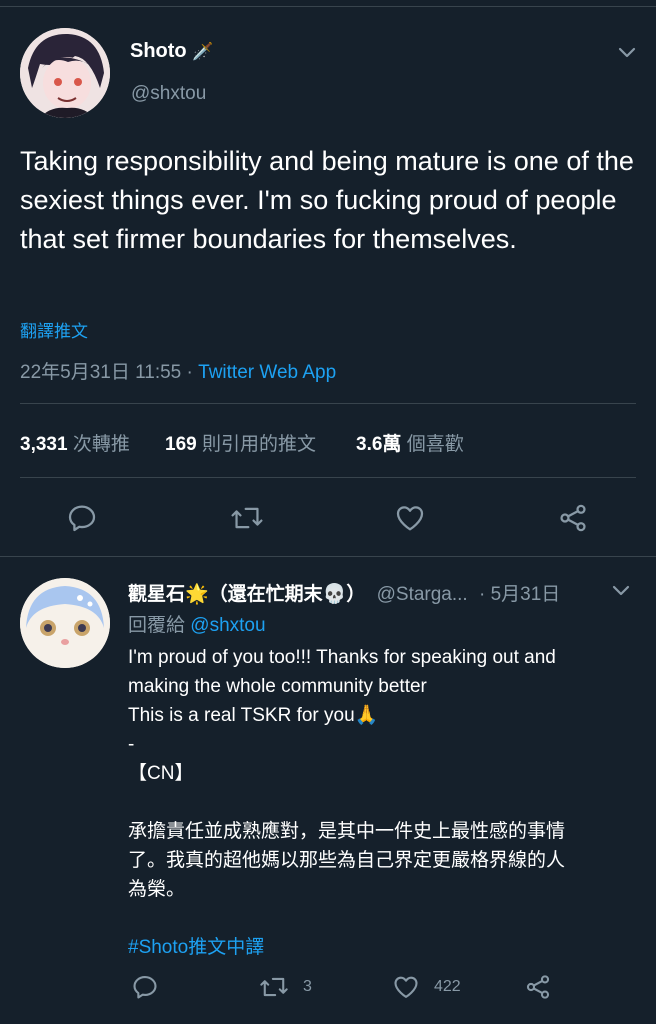 The width and height of the screenshot is (656, 1024). What do you see at coordinates (131, 744) in the screenshot?
I see `reply-line: -` at bounding box center [131, 744].